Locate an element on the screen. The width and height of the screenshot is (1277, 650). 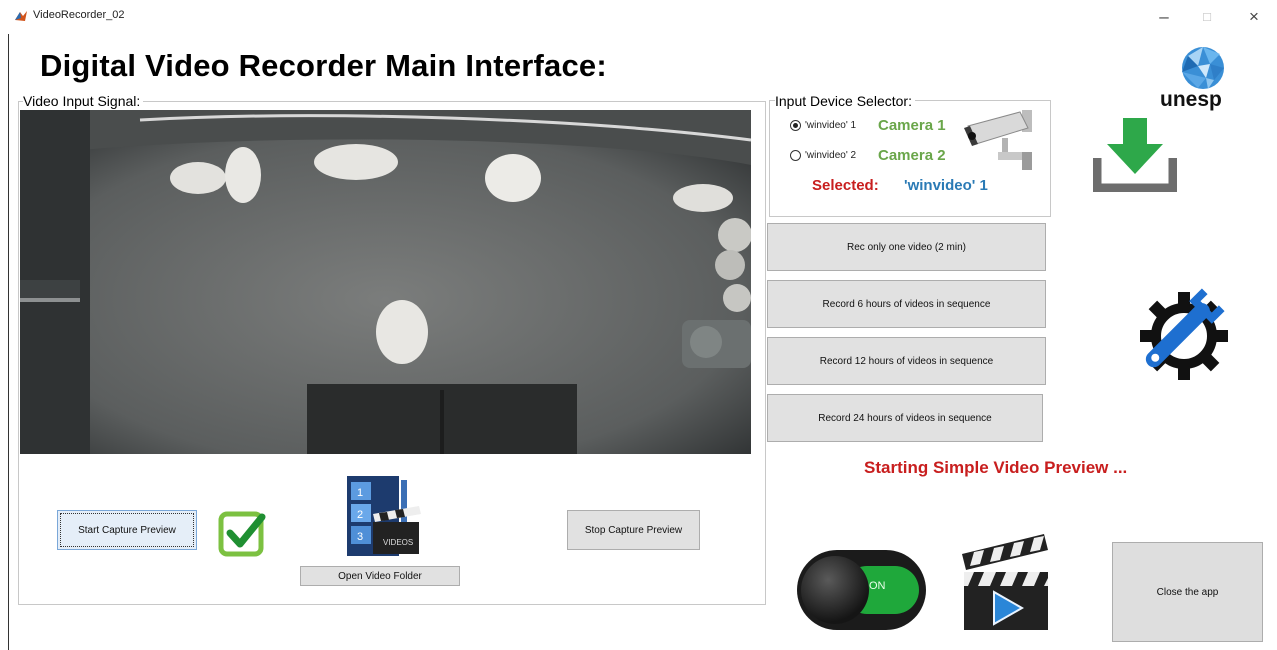
video-folder-icon: 1 2 3 VIDEOS is located at coordinates (383, 515).